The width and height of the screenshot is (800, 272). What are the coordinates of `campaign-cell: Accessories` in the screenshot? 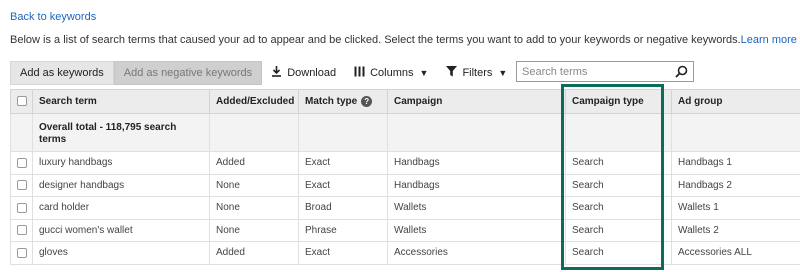 It's located at (476, 253).